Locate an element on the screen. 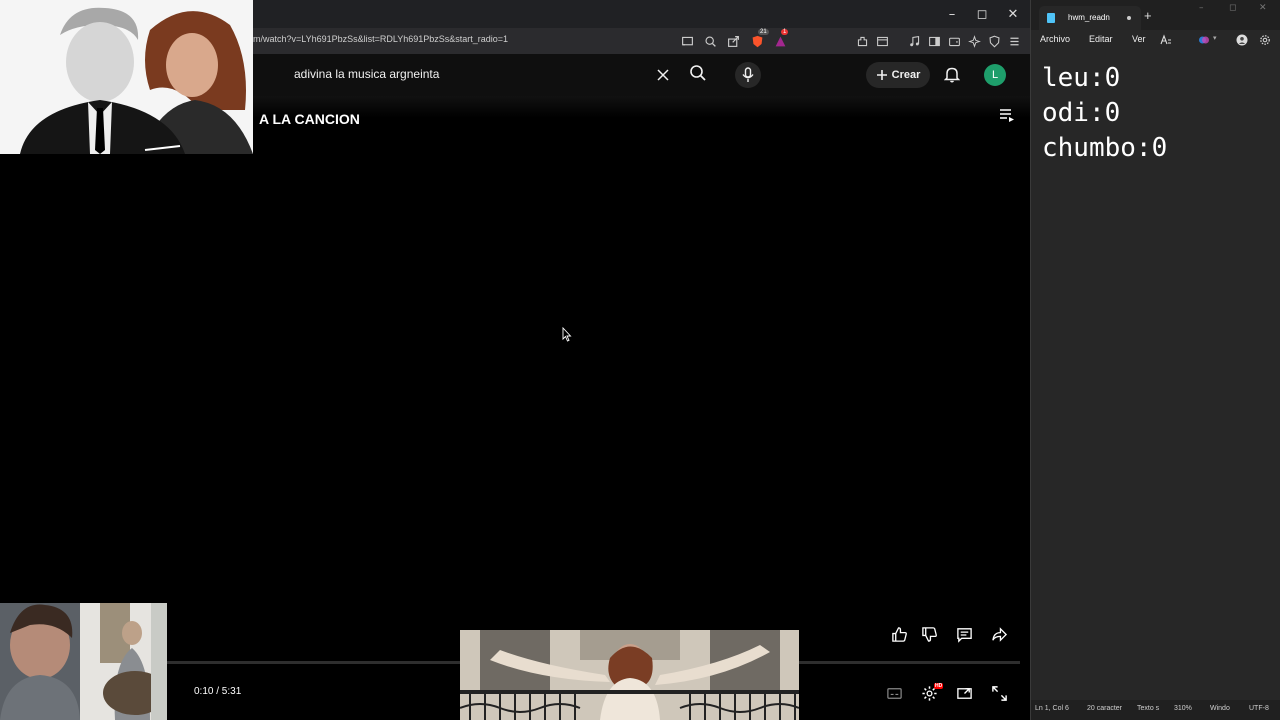  comments-icon is located at coordinates (964, 634).